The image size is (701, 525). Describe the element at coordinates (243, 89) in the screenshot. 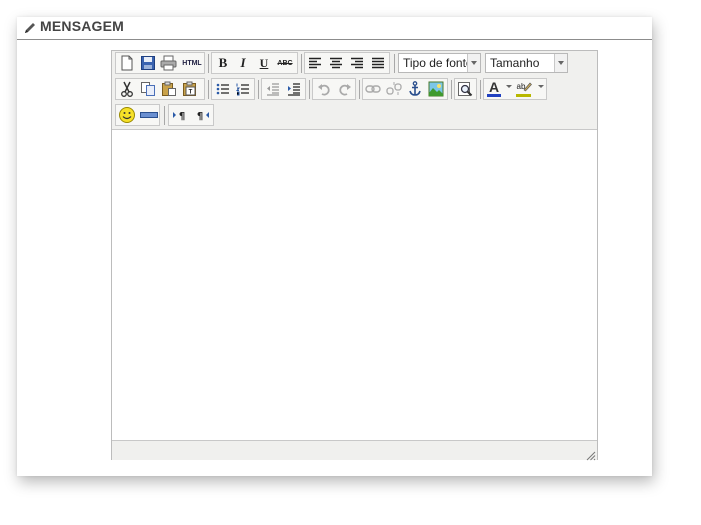

I see `numbered-list-icon` at that location.